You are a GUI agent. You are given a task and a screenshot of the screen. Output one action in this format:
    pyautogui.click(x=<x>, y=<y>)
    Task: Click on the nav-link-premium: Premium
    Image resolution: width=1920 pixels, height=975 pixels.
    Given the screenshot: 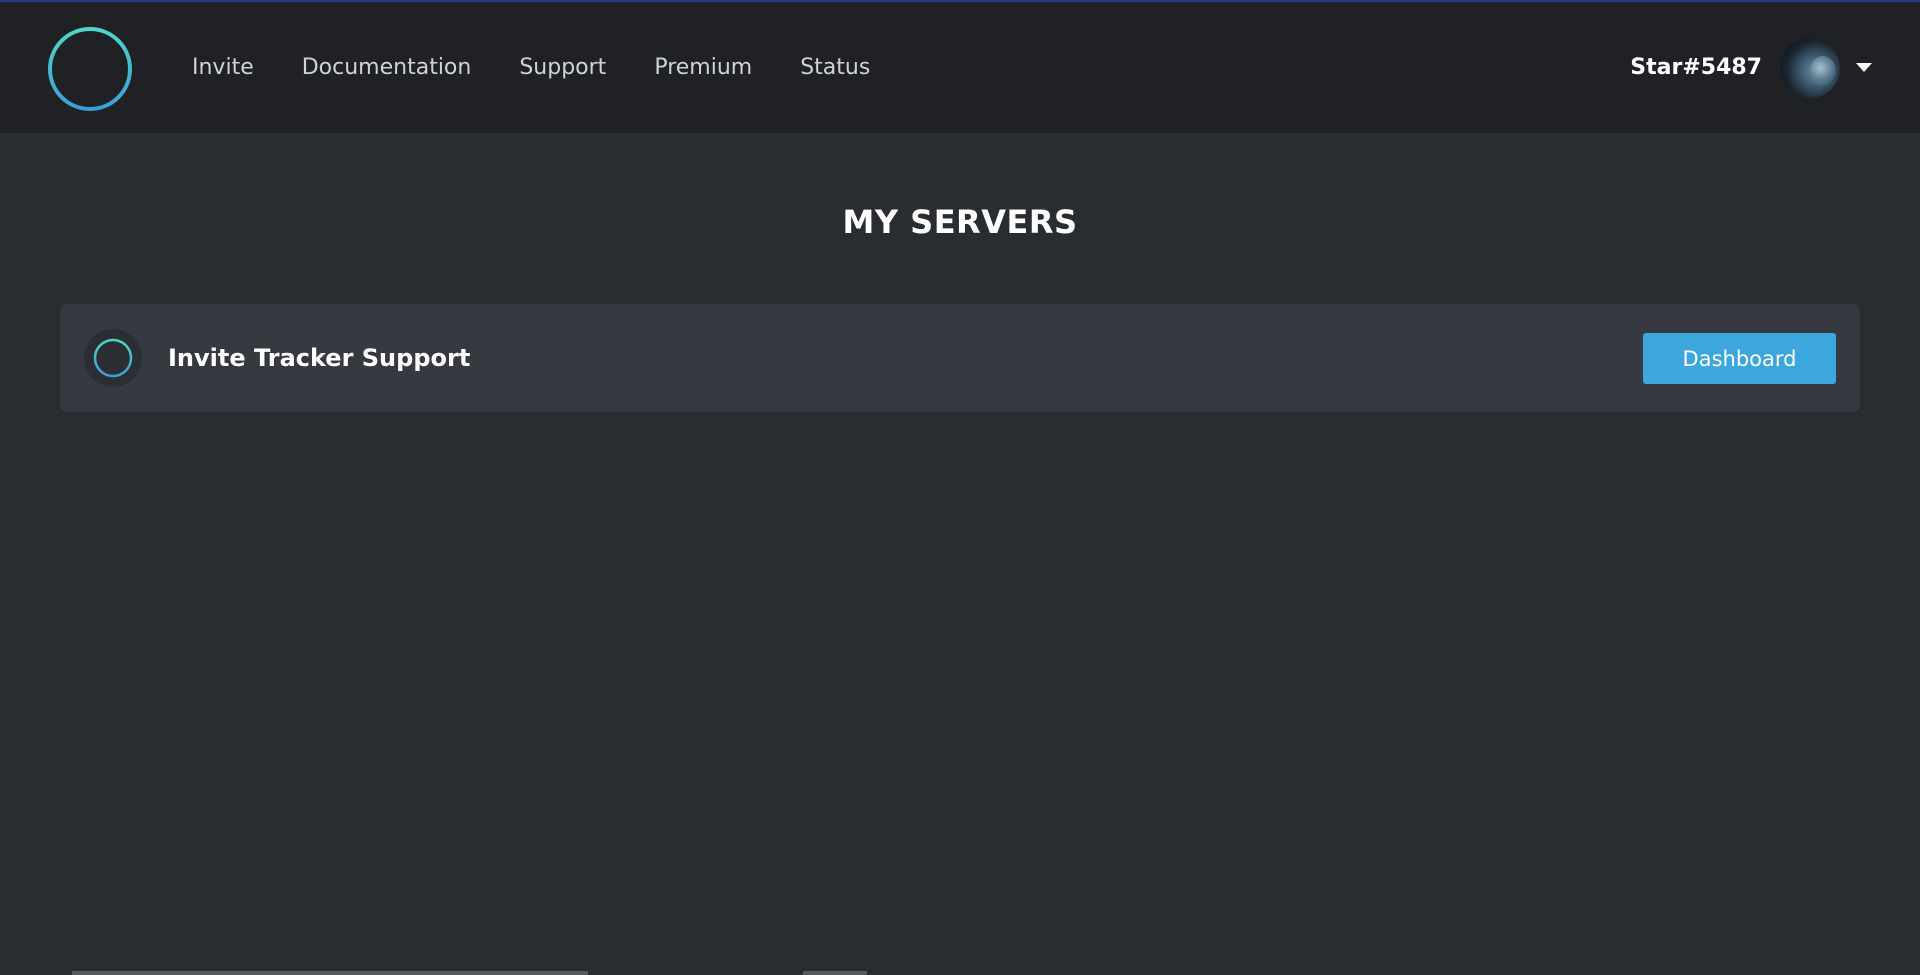 What is the action you would take?
    pyautogui.click(x=703, y=67)
    